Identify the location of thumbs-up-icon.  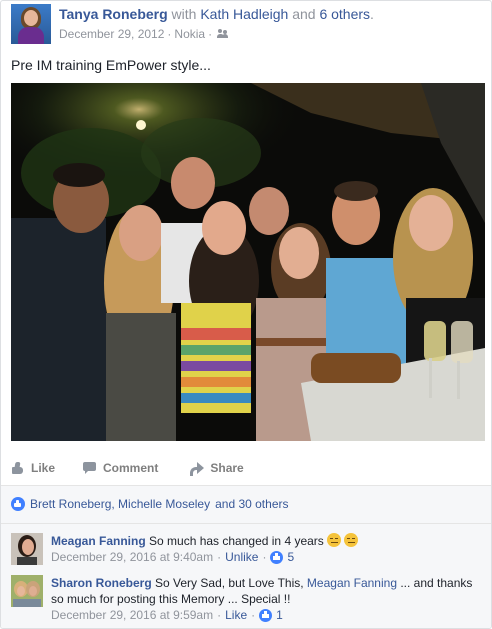
(18, 468).